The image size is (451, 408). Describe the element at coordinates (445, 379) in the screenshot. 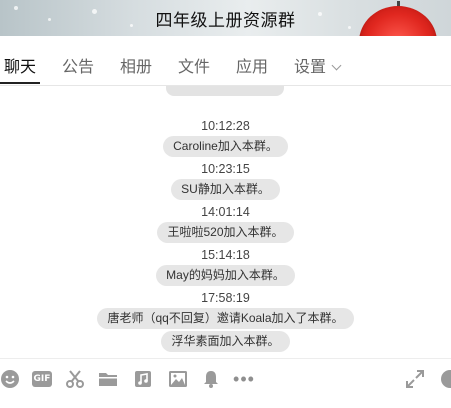

I see `circle-icon` at that location.